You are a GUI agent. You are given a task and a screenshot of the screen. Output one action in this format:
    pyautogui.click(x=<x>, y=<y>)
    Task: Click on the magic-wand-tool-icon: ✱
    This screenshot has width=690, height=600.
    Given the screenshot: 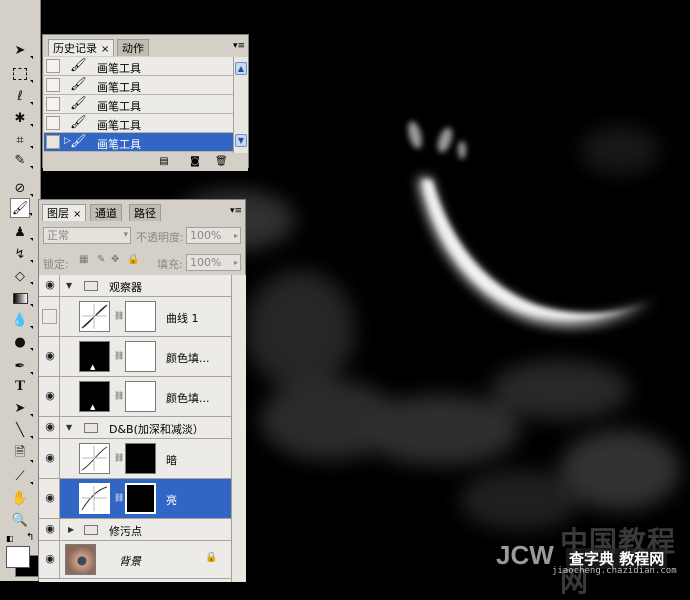 What is the action you would take?
    pyautogui.click(x=21, y=118)
    